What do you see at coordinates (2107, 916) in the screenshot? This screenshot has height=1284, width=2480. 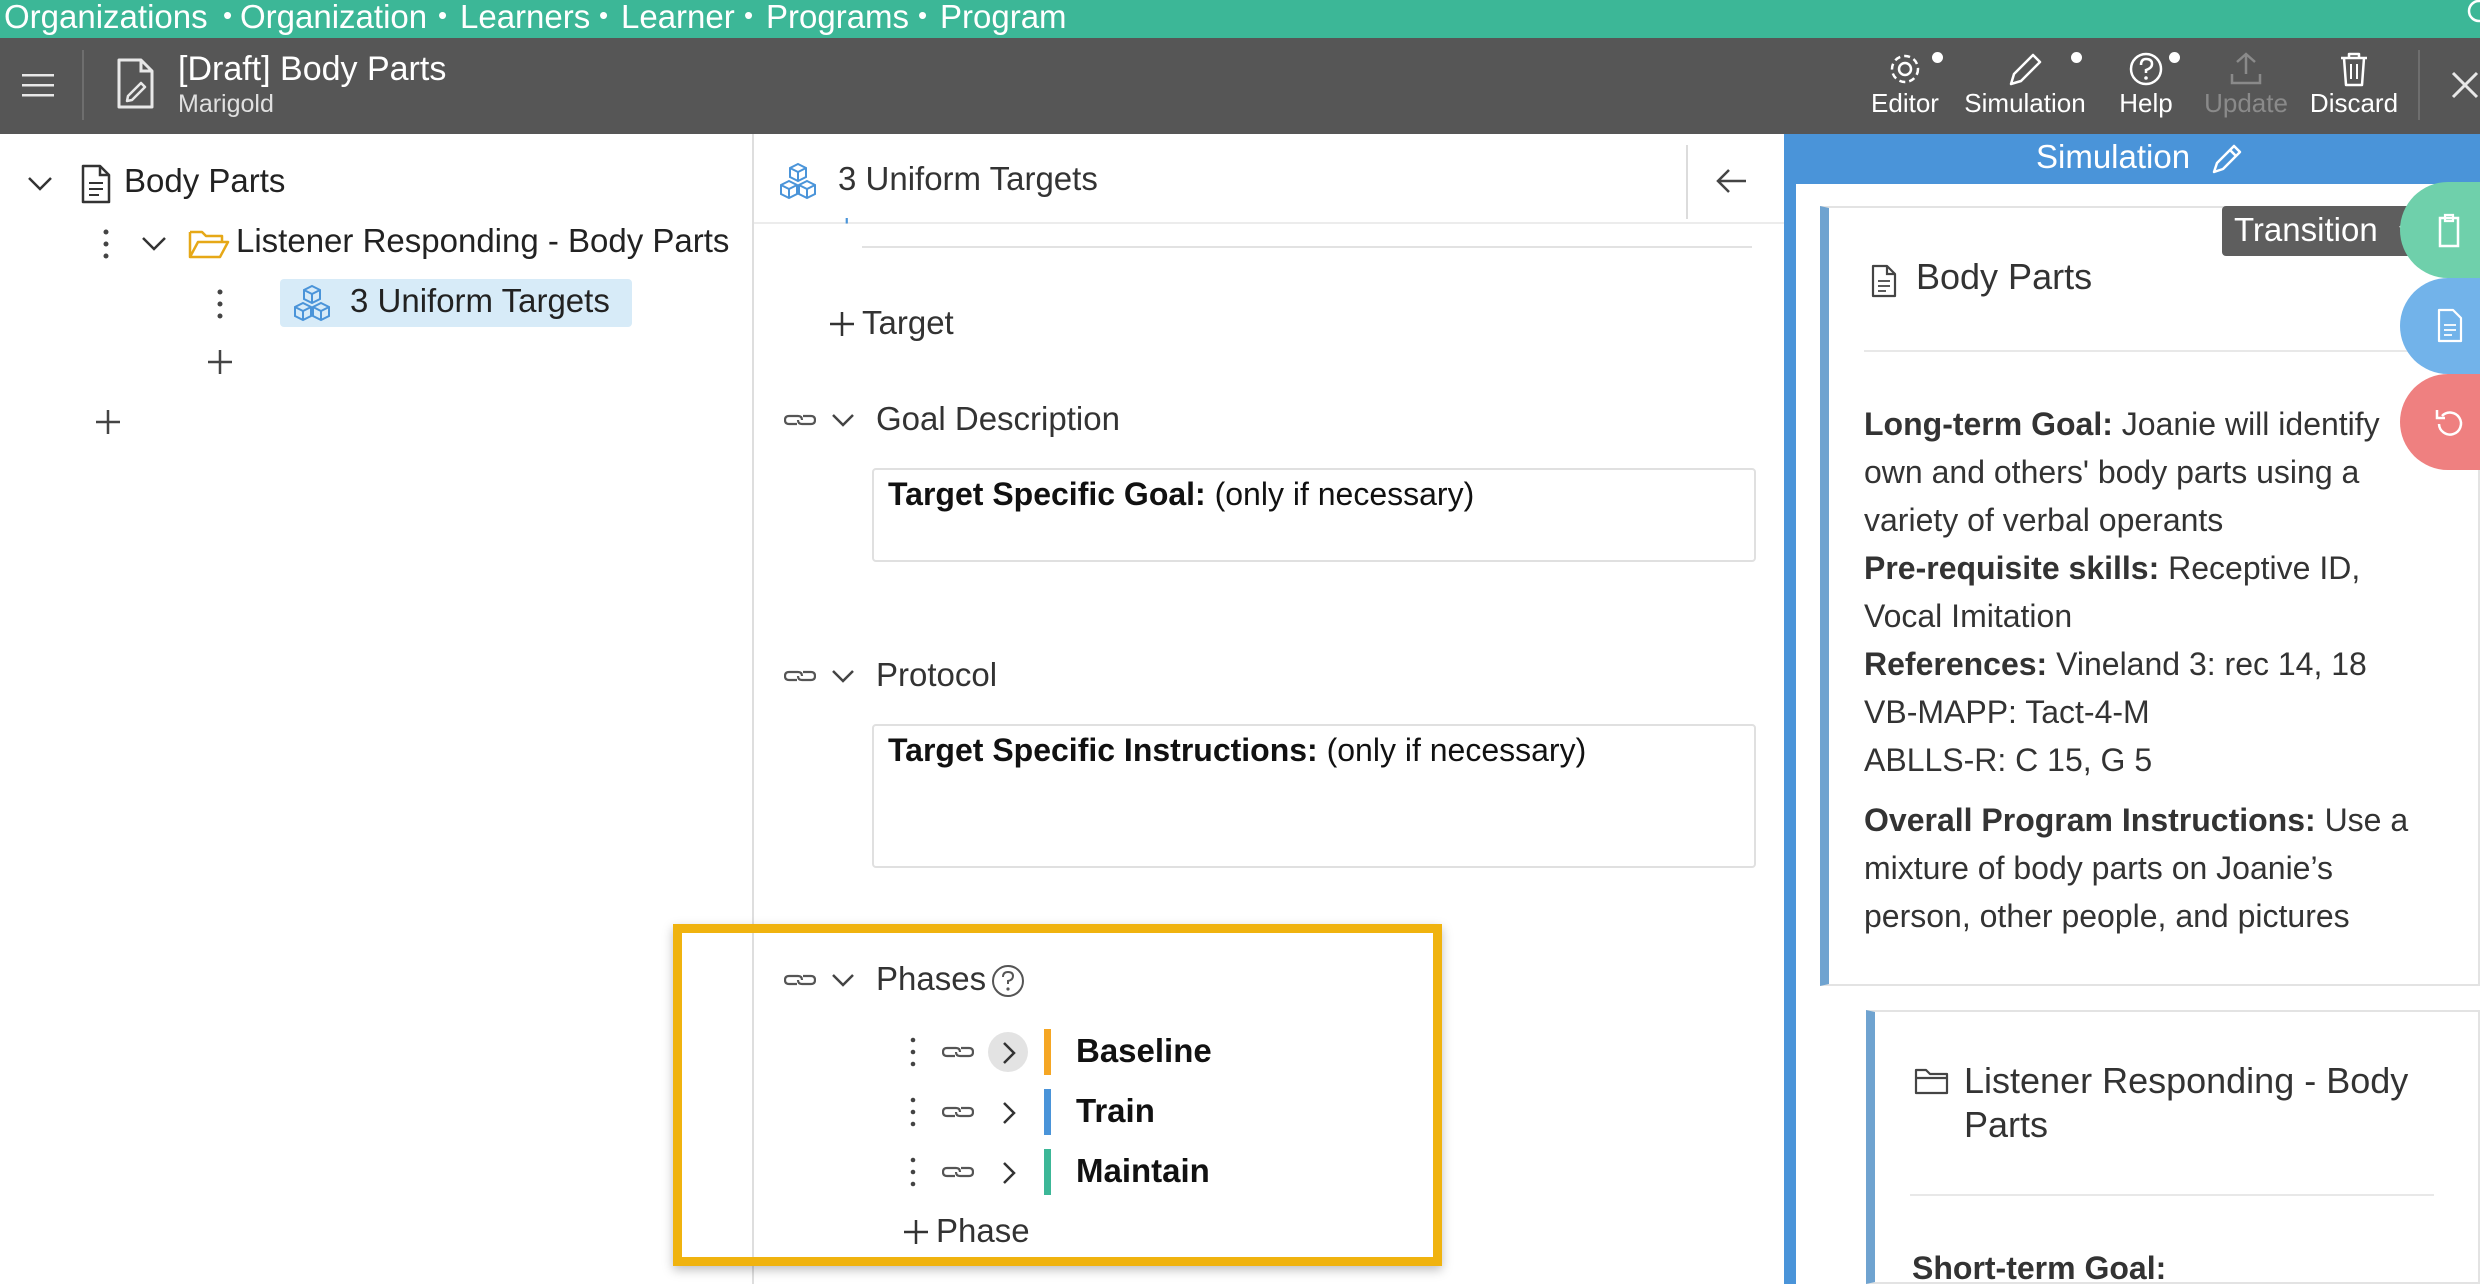 I see `instructions-line: person, other people, and pictures` at bounding box center [2107, 916].